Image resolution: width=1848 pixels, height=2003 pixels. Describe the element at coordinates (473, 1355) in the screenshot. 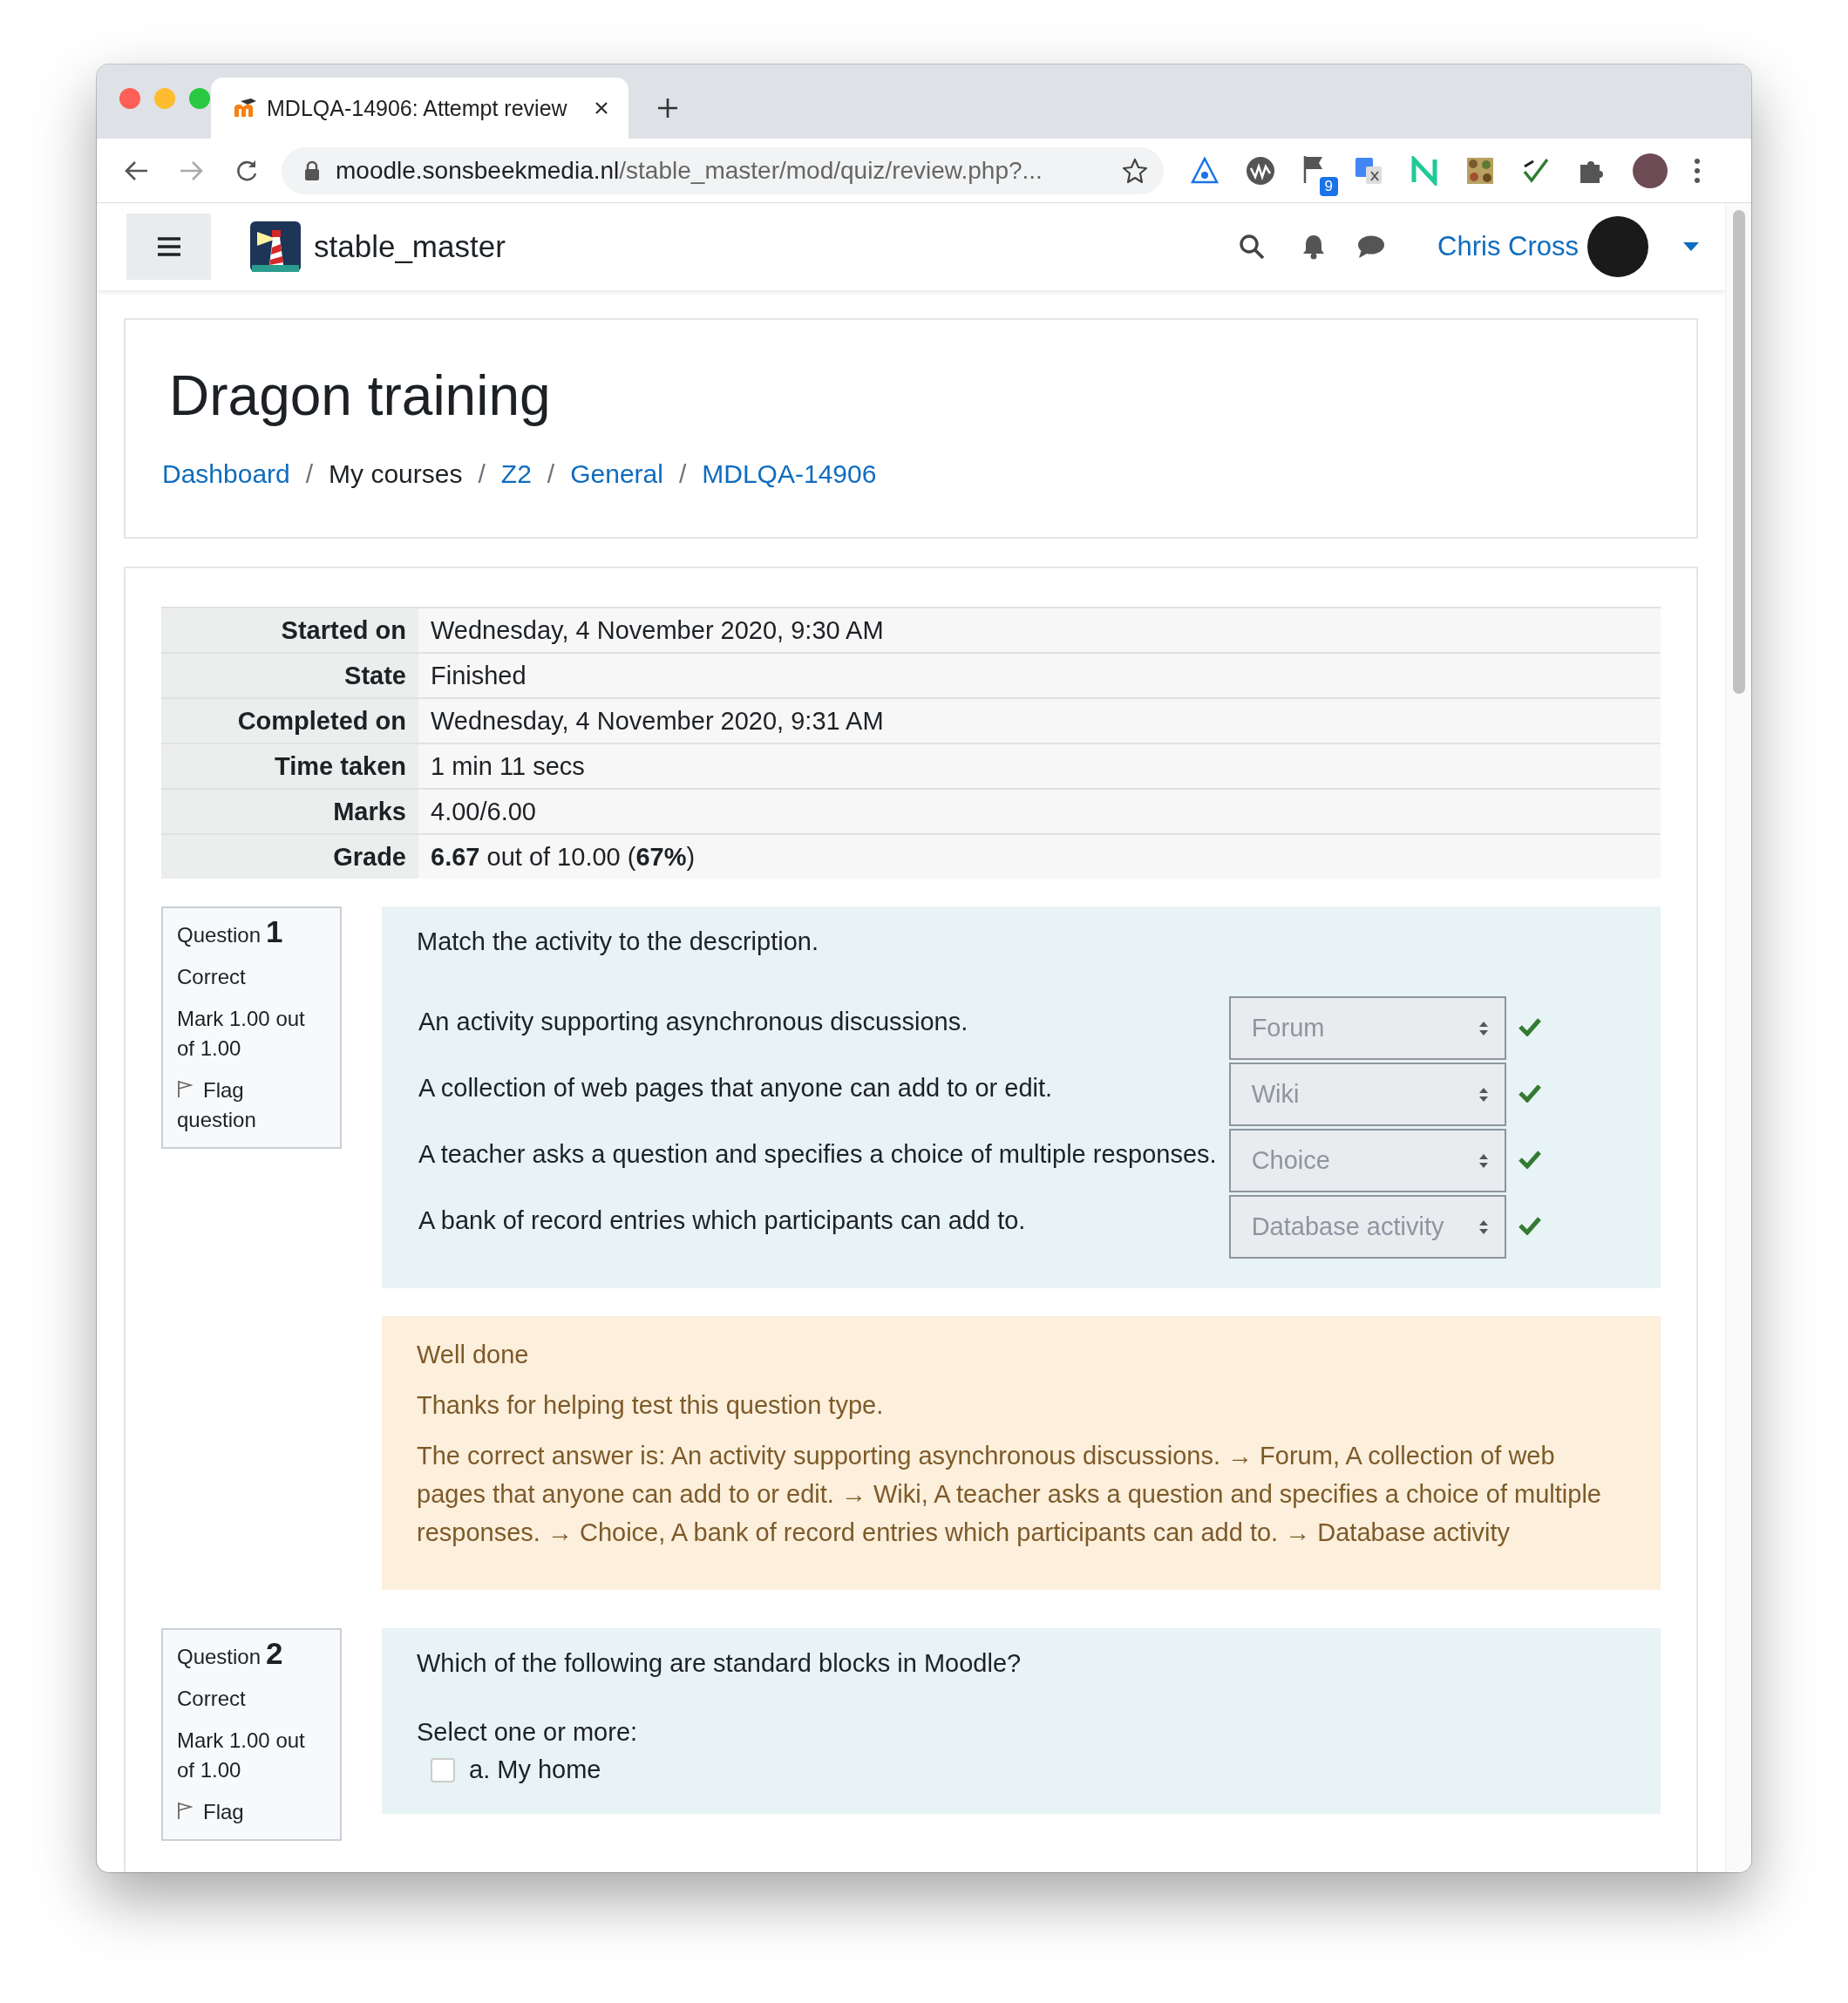

I see `feedback-text: Well done` at that location.